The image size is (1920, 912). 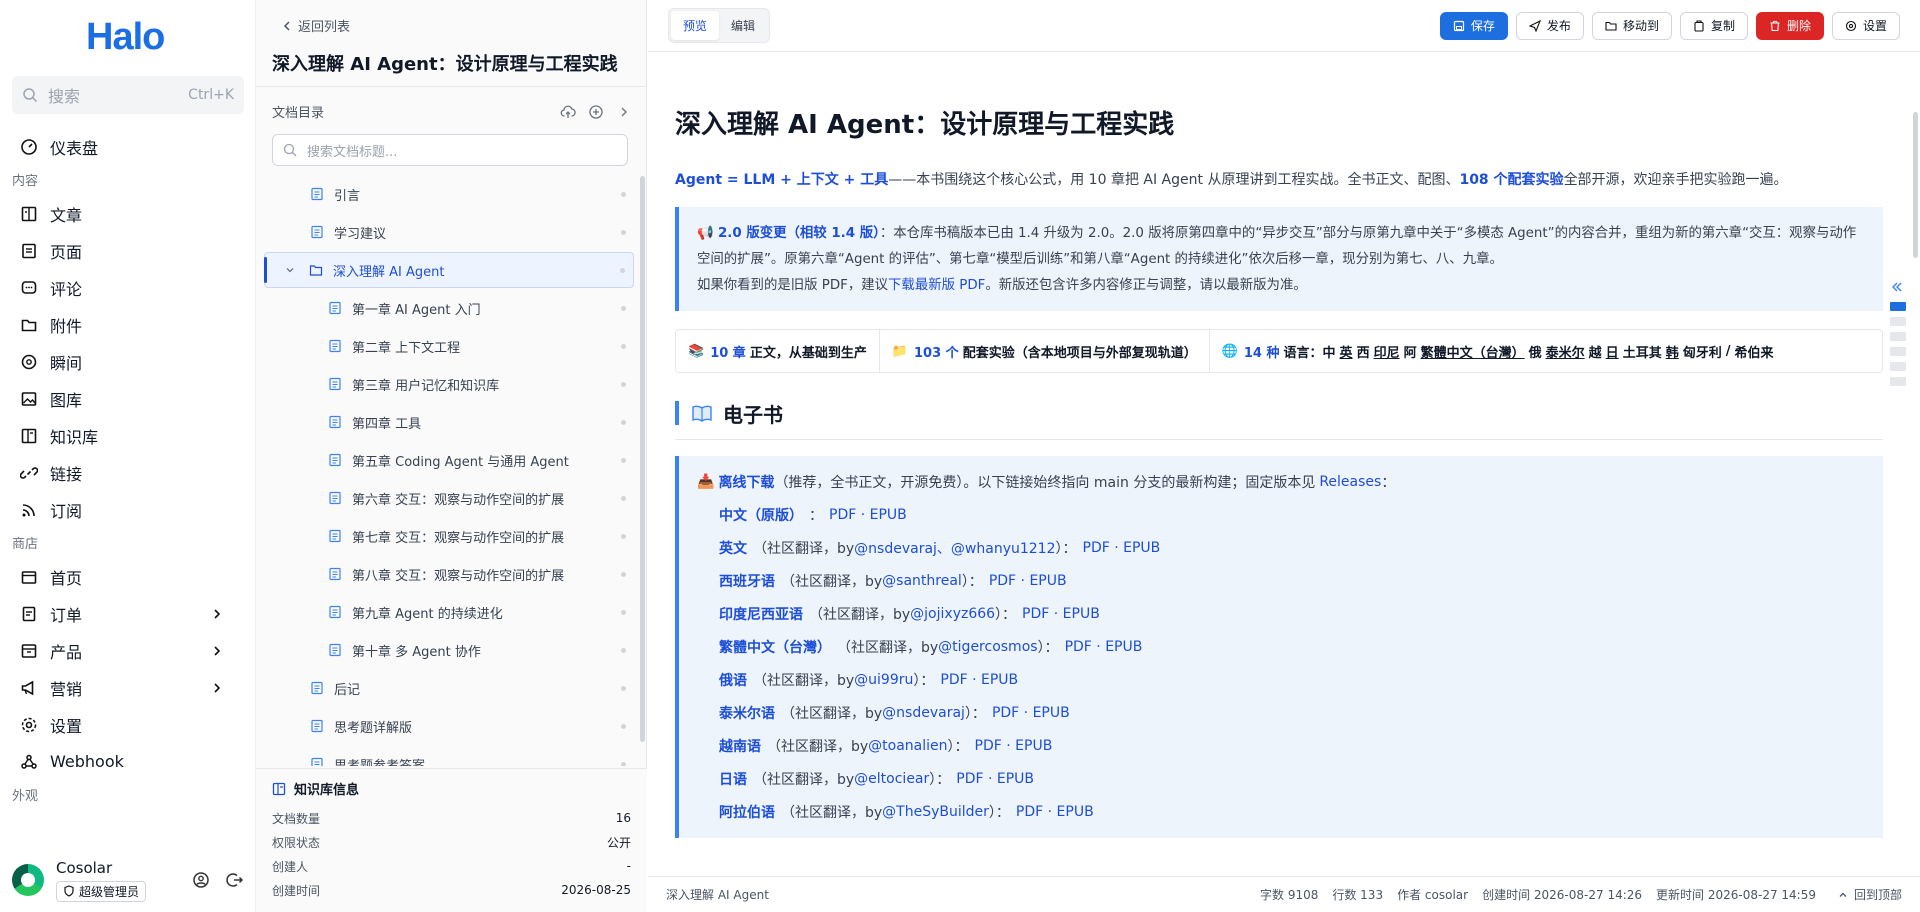 I want to click on offline-download-link: 离线下载, so click(x=746, y=482).